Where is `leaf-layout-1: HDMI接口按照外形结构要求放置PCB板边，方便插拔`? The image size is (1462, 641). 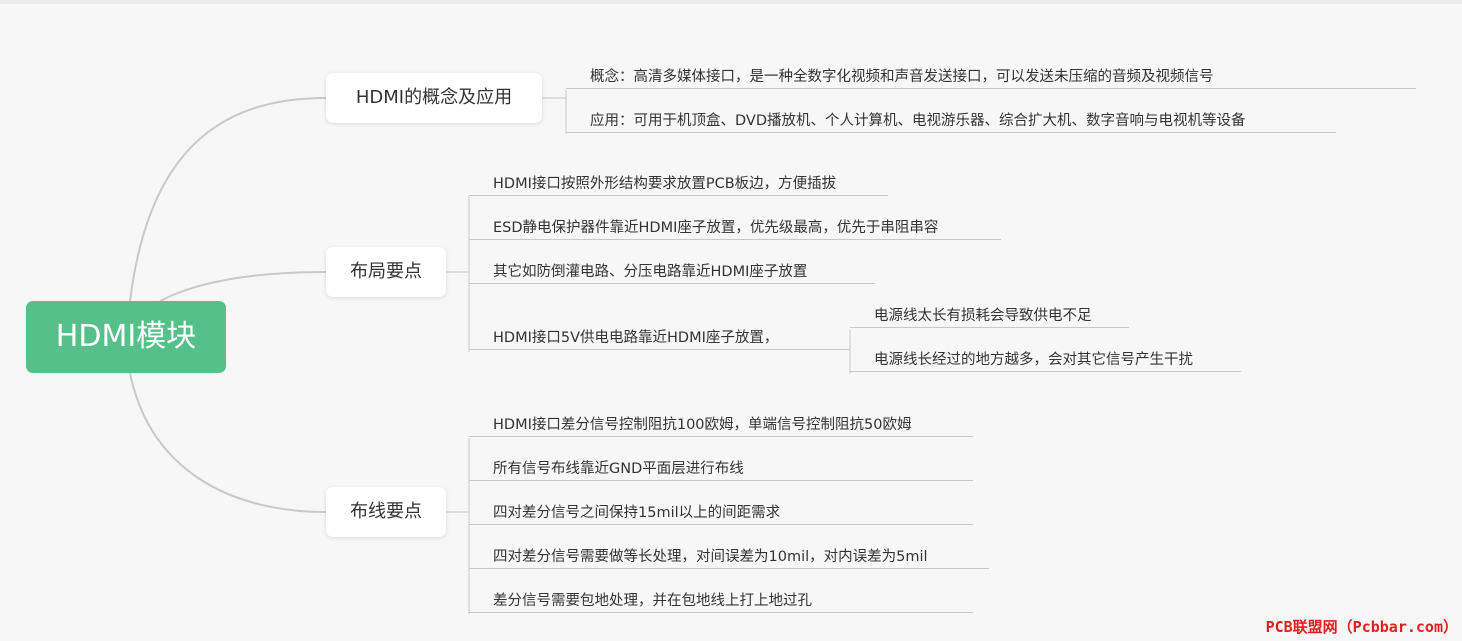 leaf-layout-1: HDMI接口按照外形结构要求放置PCB板边，方便插拔 is located at coordinates (678, 184).